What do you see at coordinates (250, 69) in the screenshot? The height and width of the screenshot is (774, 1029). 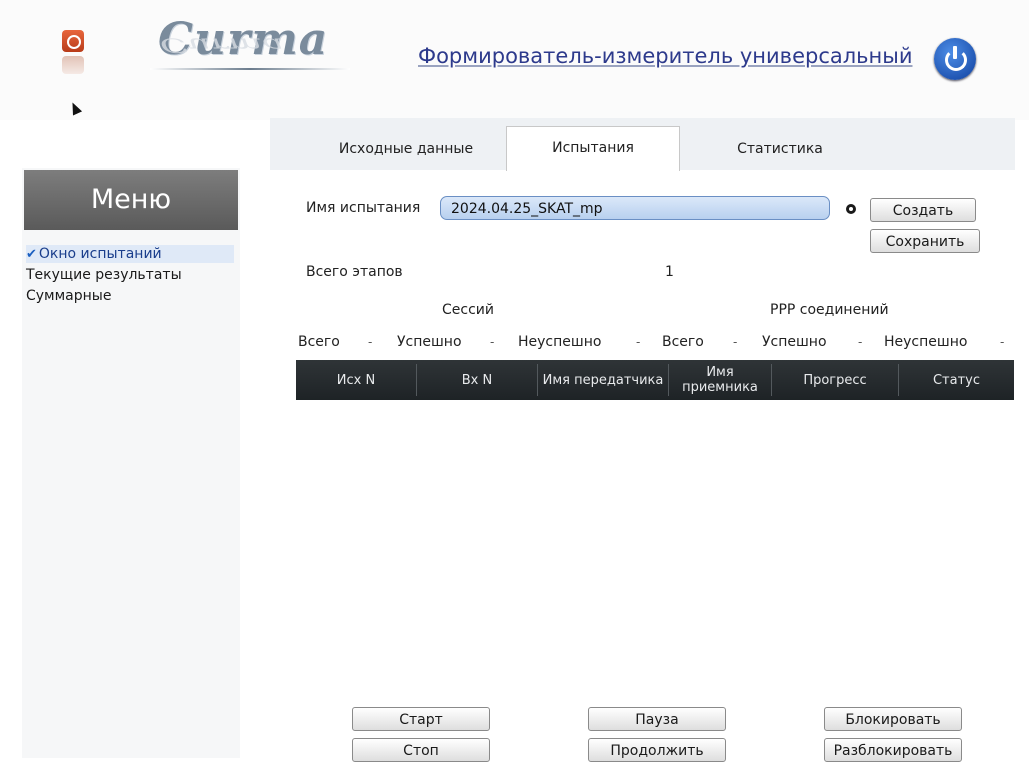 I see `logo-underline` at bounding box center [250, 69].